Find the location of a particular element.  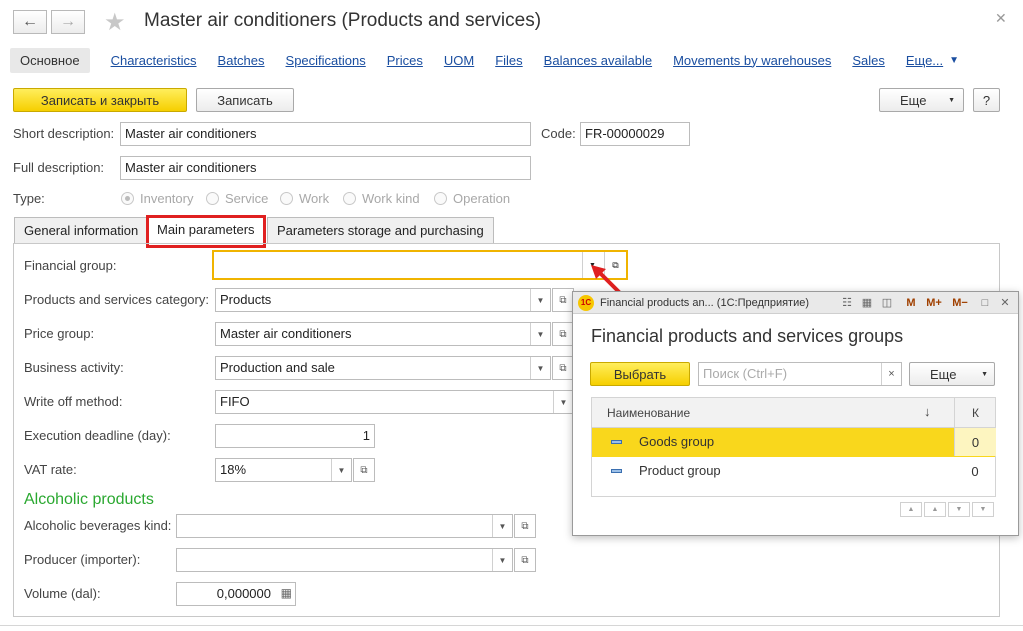

code-label: Code: is located at coordinates (558, 133).